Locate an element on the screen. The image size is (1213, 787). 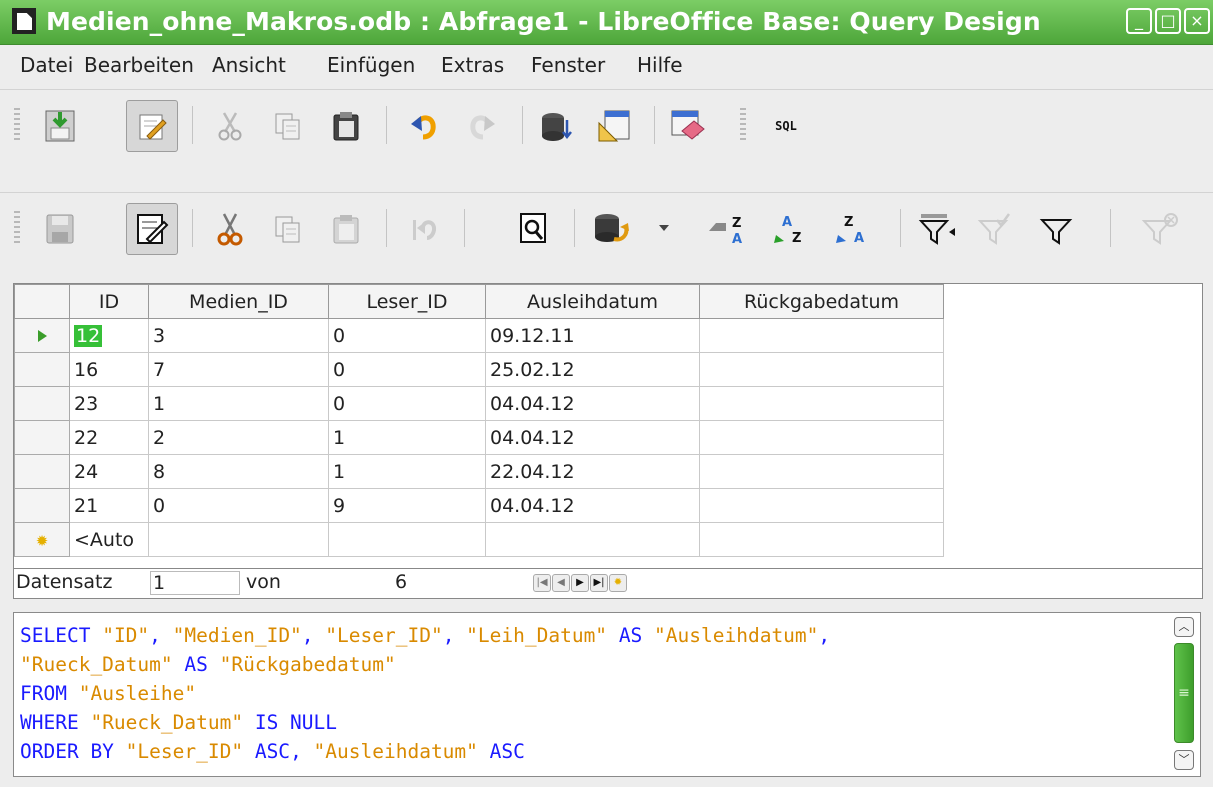
menu-bearbeiten: Bearbeiten is located at coordinates (139, 65).